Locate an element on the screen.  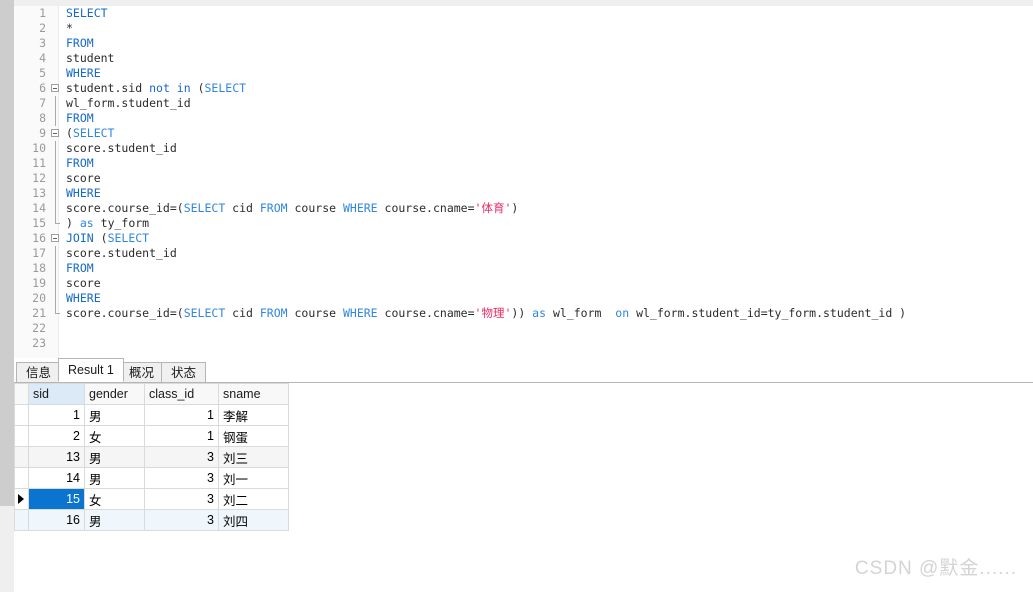
code-line: 5 WHERE is located at coordinates (523, 73).